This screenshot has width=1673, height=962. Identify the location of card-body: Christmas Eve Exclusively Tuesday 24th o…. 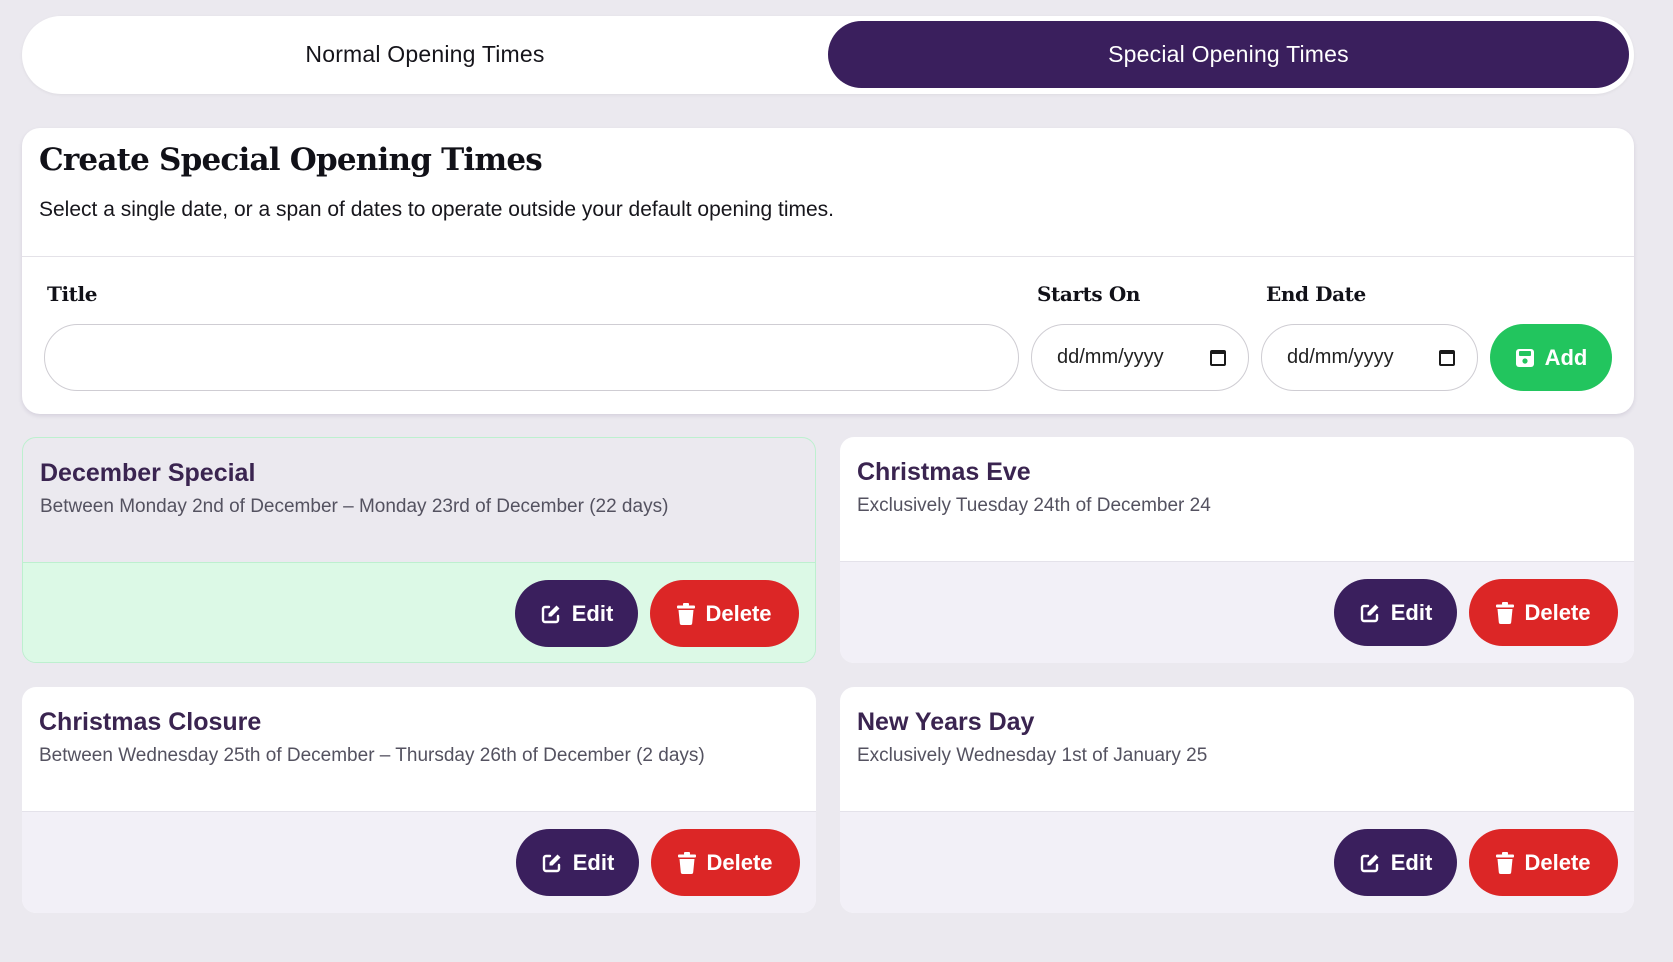
(1237, 499).